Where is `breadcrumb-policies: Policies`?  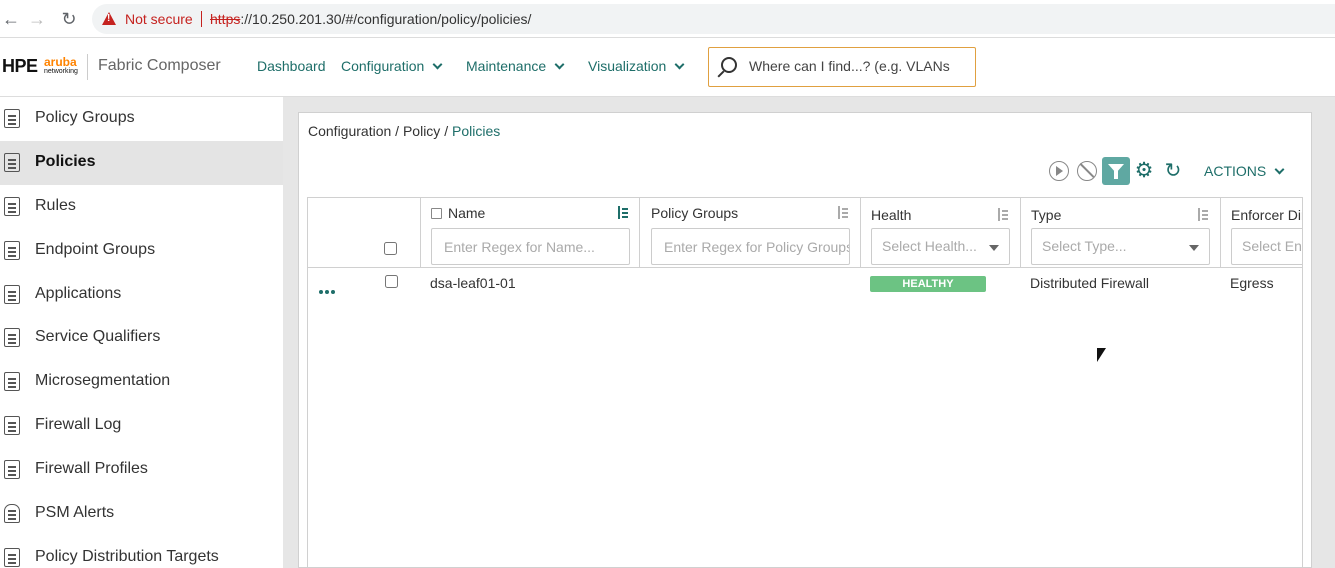
breadcrumb-policies: Policies is located at coordinates (476, 131).